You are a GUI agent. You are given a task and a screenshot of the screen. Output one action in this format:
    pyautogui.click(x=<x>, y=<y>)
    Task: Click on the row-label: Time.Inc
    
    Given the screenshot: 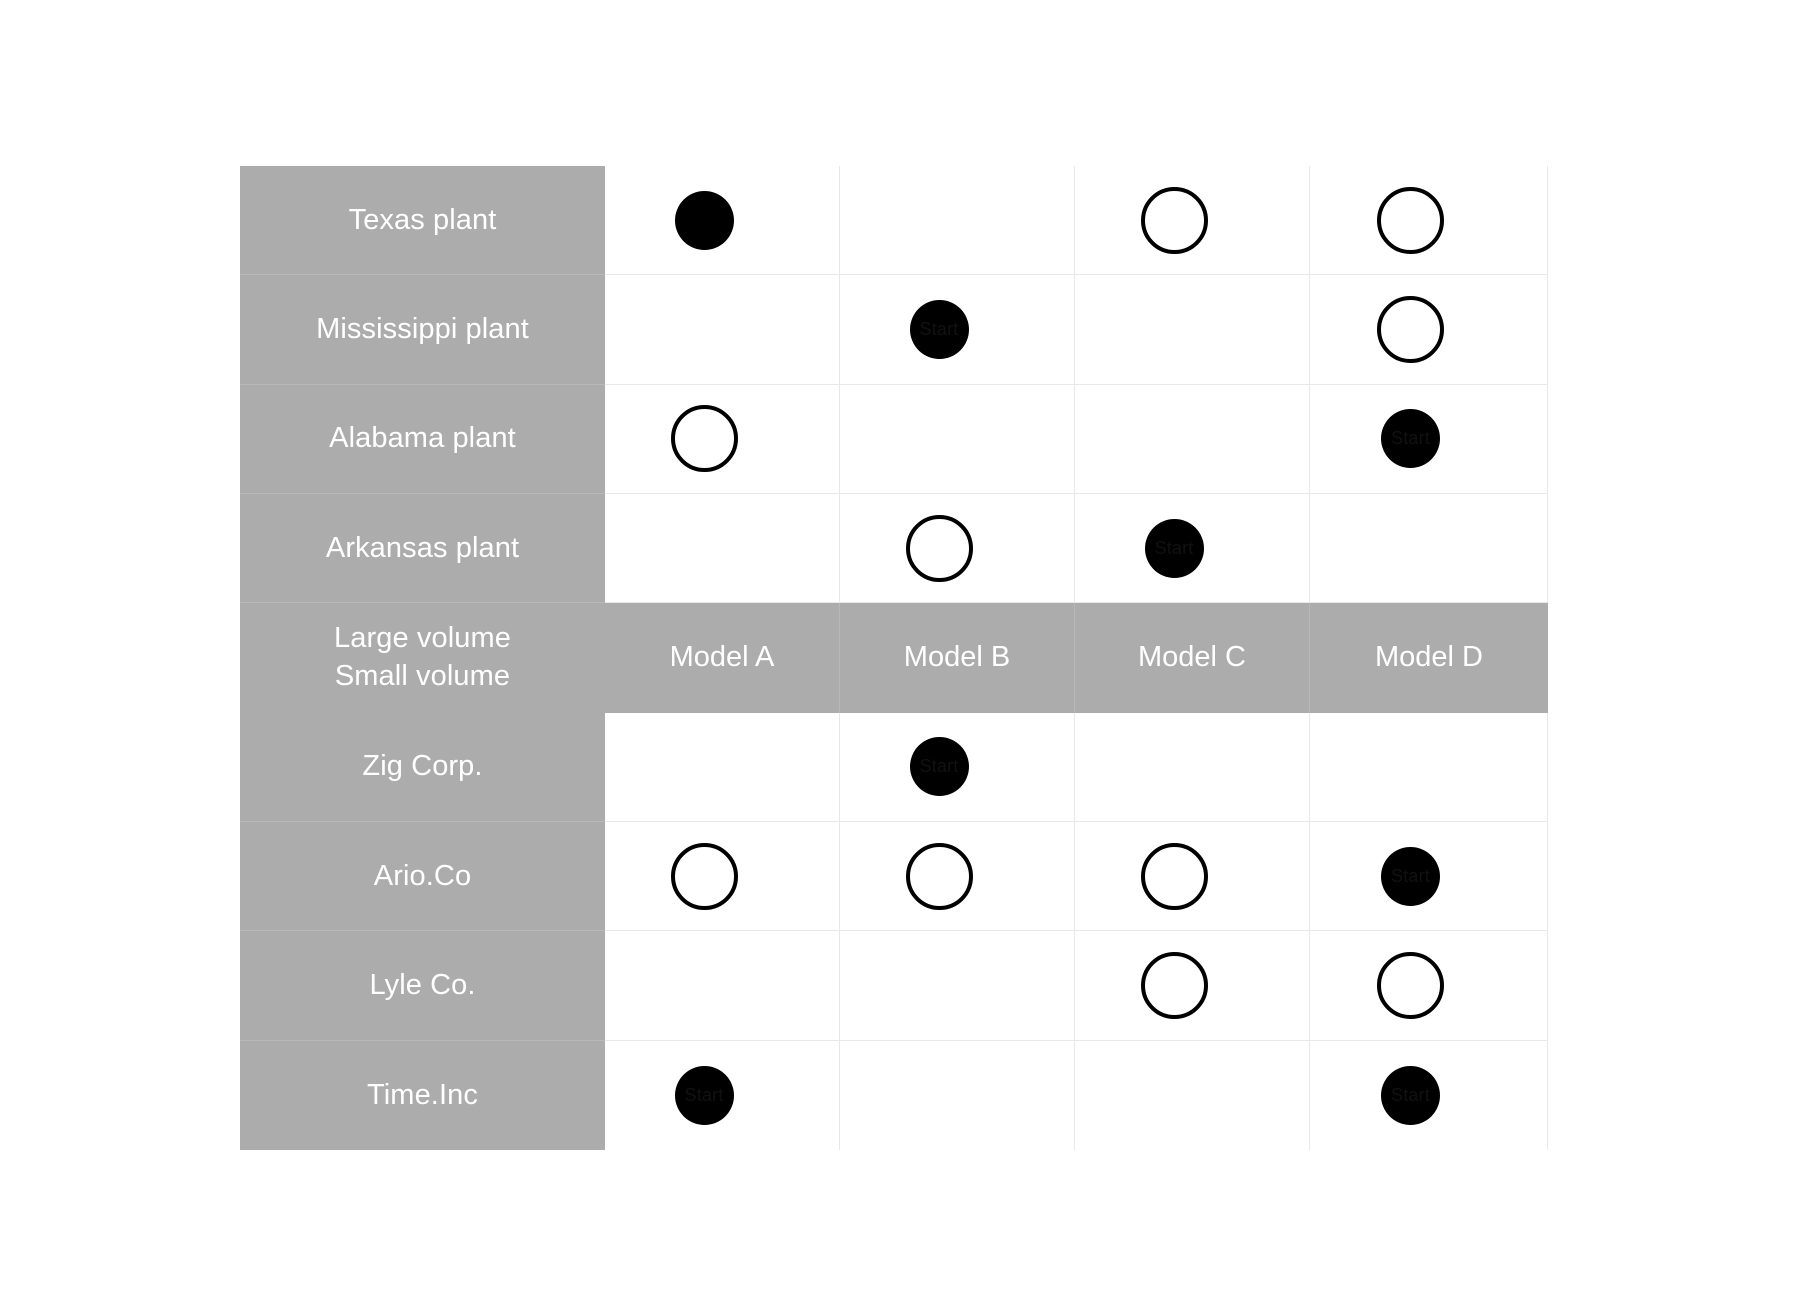 What is the action you would take?
    pyautogui.click(x=422, y=1095)
    